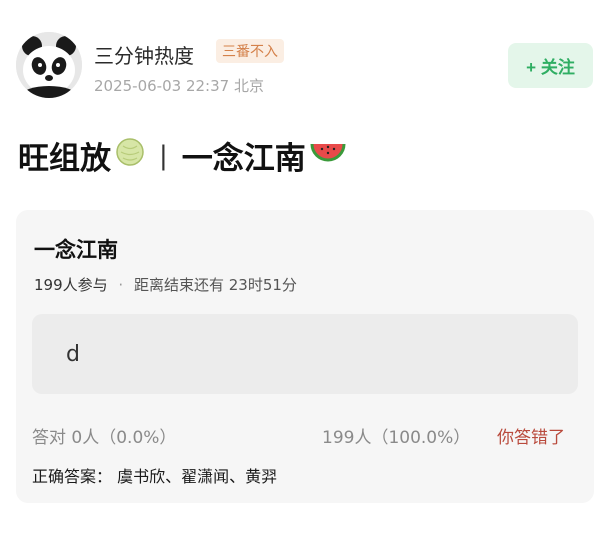  Describe the element at coordinates (73, 354) in the screenshot. I see `quiz-answer-text: d` at that location.